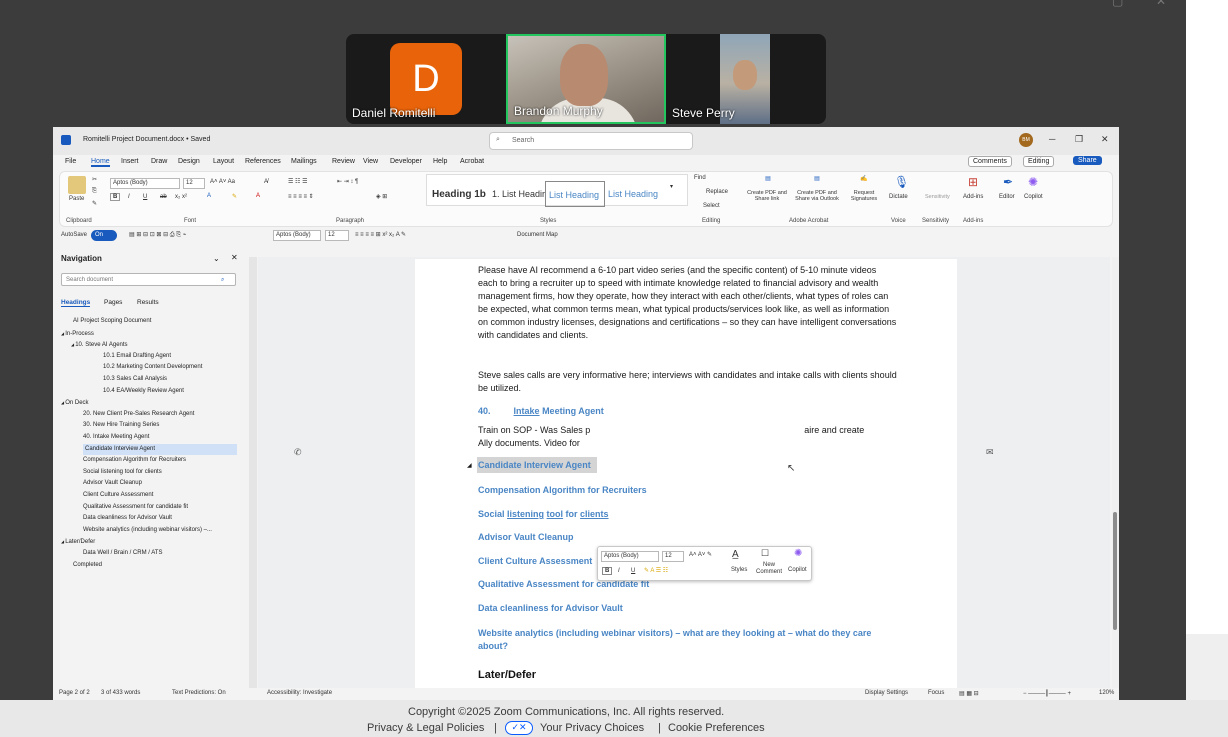 Image resolution: width=1228 pixels, height=737 pixels. What do you see at coordinates (189, 161) in the screenshot?
I see `tab-design: Design` at bounding box center [189, 161].